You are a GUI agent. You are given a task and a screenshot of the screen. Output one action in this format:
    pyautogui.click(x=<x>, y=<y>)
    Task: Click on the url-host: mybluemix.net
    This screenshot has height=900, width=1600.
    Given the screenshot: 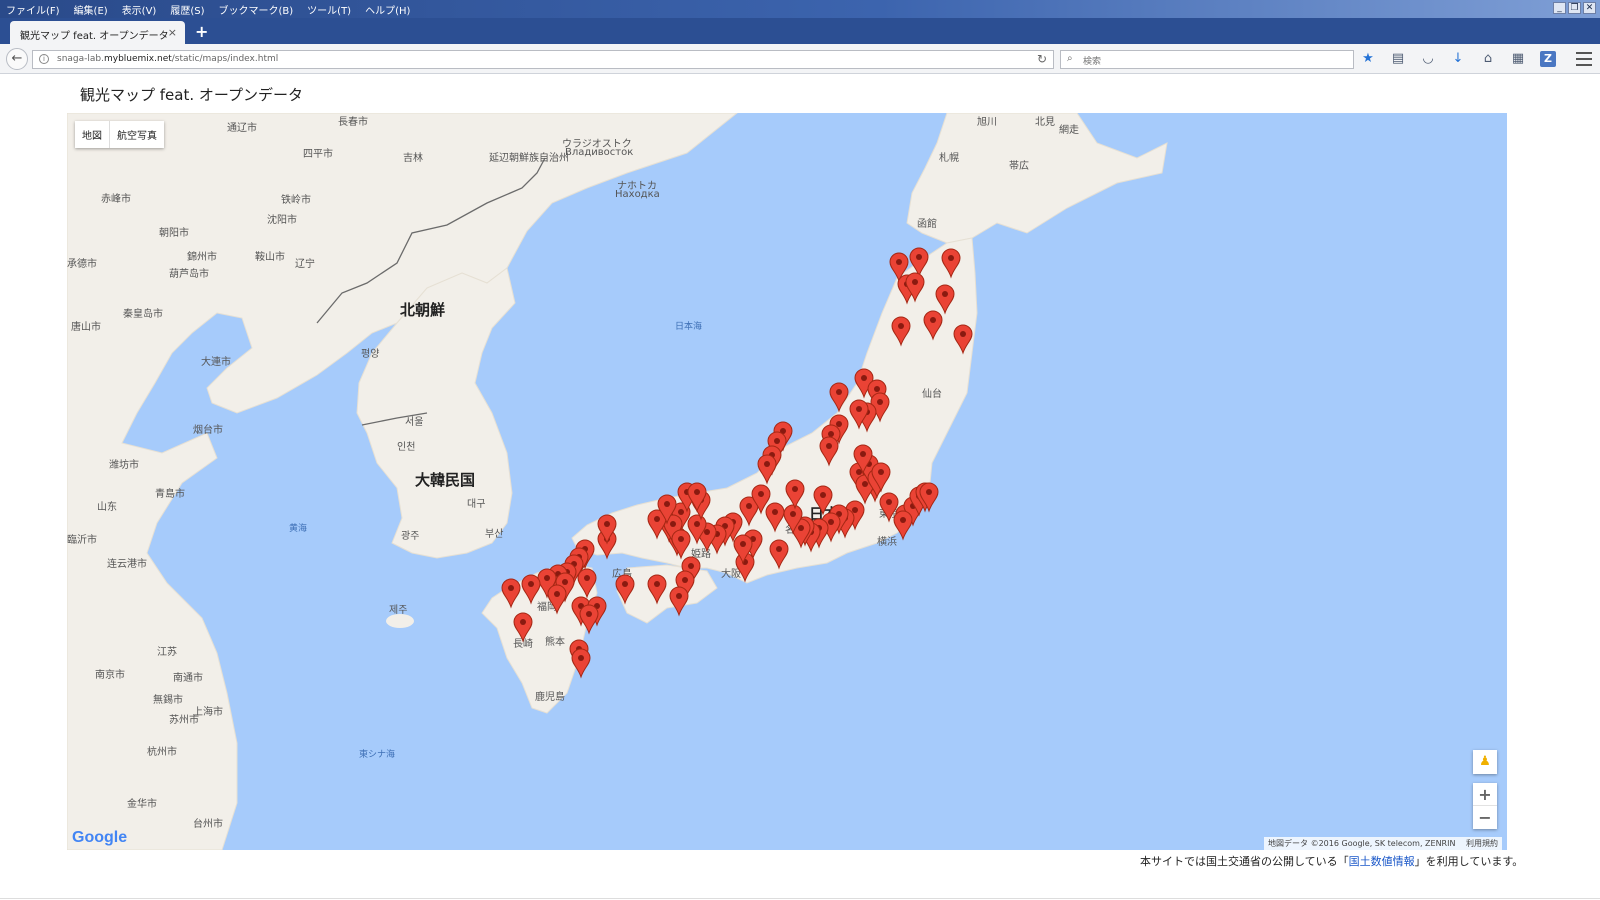 What is the action you would take?
    pyautogui.click(x=137, y=59)
    